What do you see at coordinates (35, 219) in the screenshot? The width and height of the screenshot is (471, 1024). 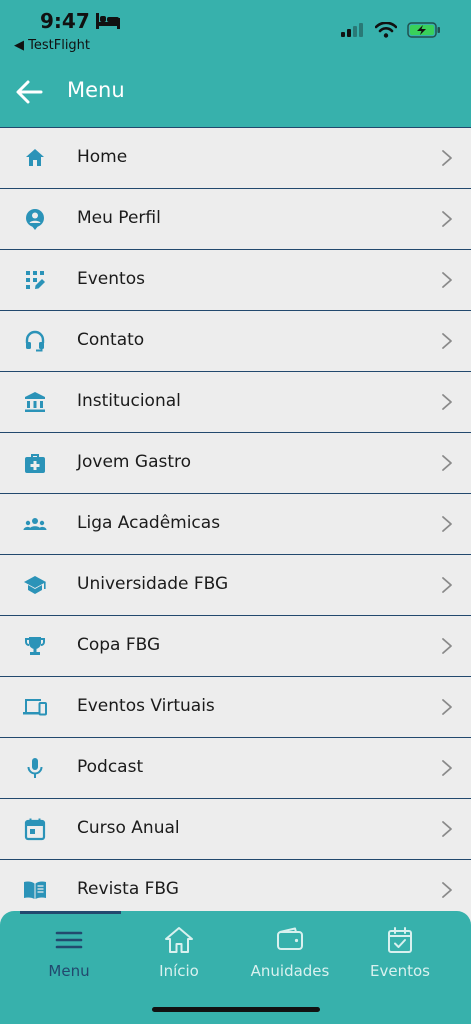 I see `profile-icon` at bounding box center [35, 219].